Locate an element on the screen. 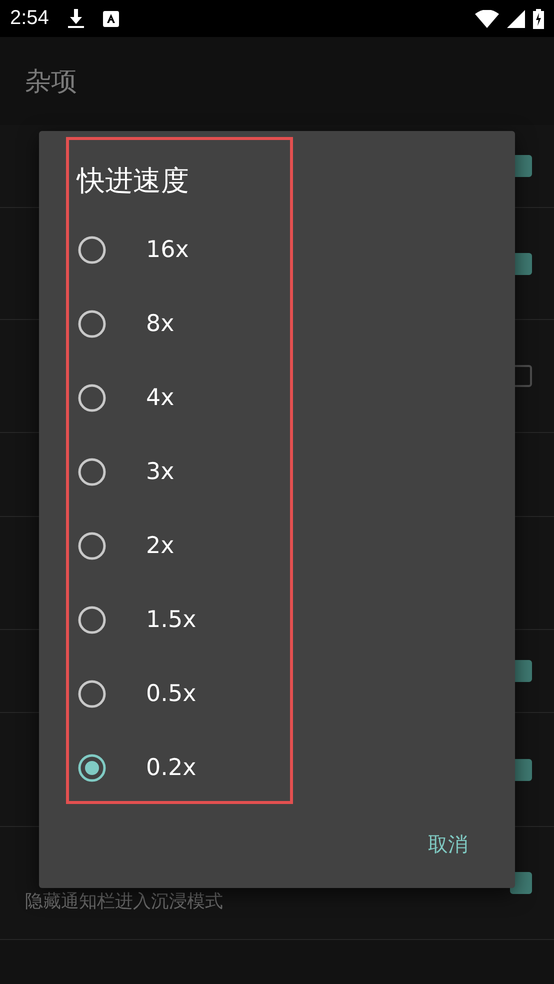  option-label: 8x is located at coordinates (160, 324).